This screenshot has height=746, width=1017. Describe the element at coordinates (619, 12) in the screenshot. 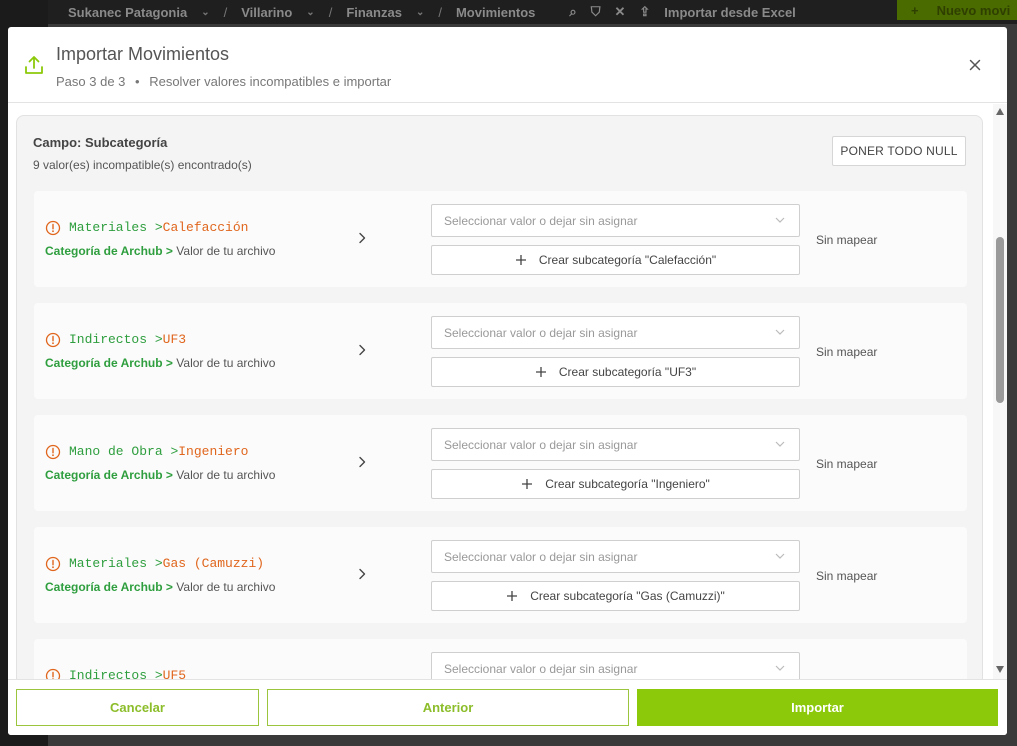

I see `clear-icon: ✕` at that location.